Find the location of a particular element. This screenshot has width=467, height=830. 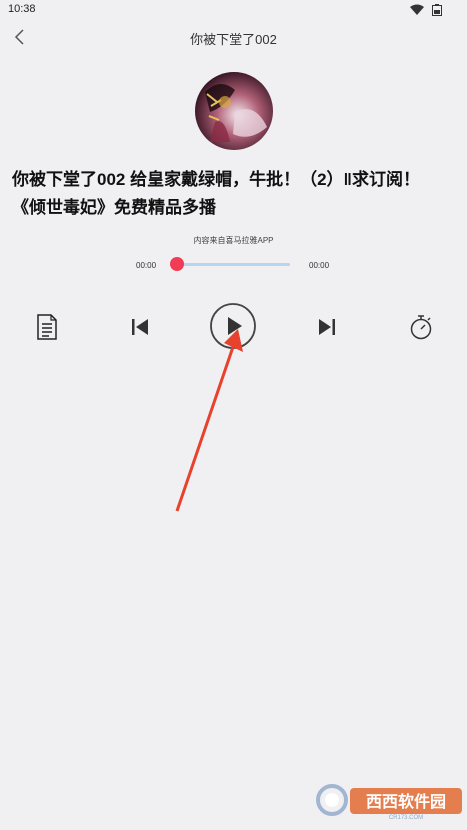

current-time: 00:00 is located at coordinates (146, 265).